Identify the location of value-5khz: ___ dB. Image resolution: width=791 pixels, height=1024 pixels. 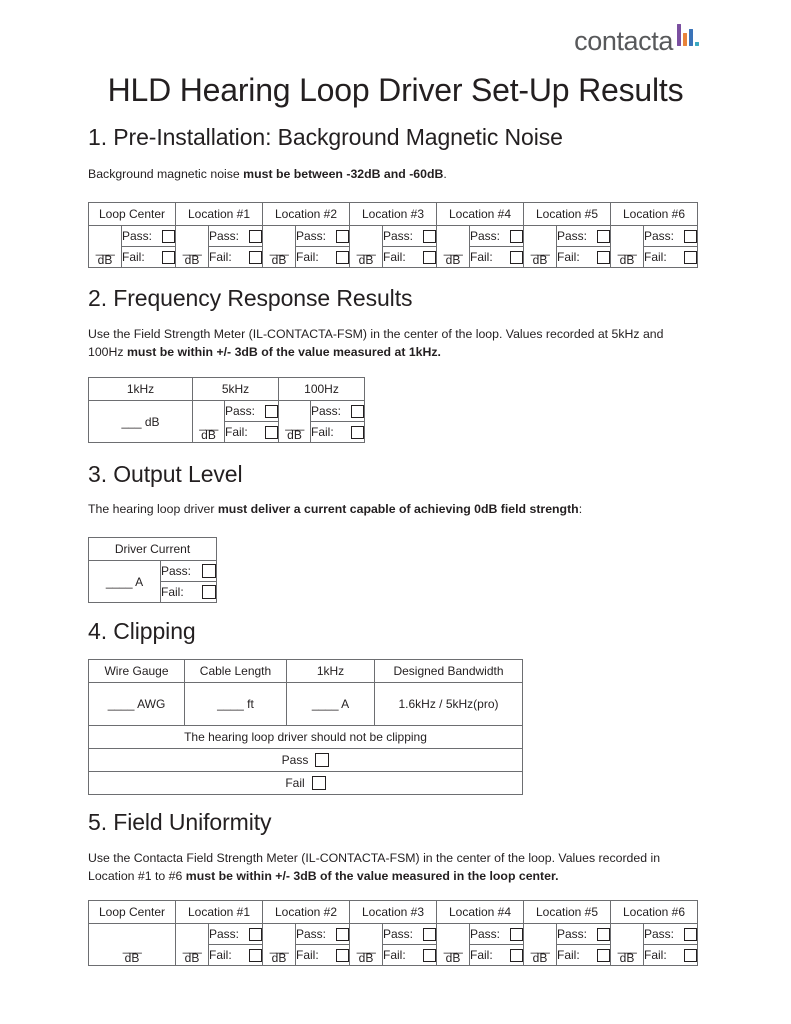
(208, 421).